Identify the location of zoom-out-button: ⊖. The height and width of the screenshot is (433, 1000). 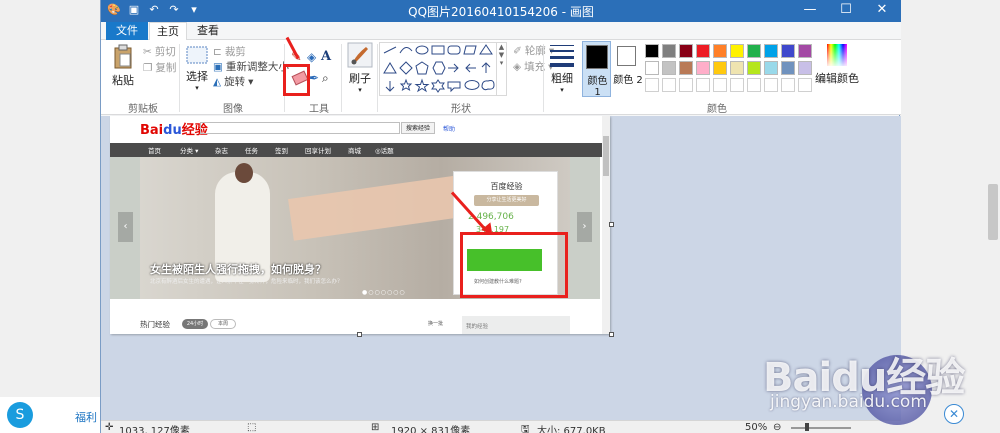
(777, 427).